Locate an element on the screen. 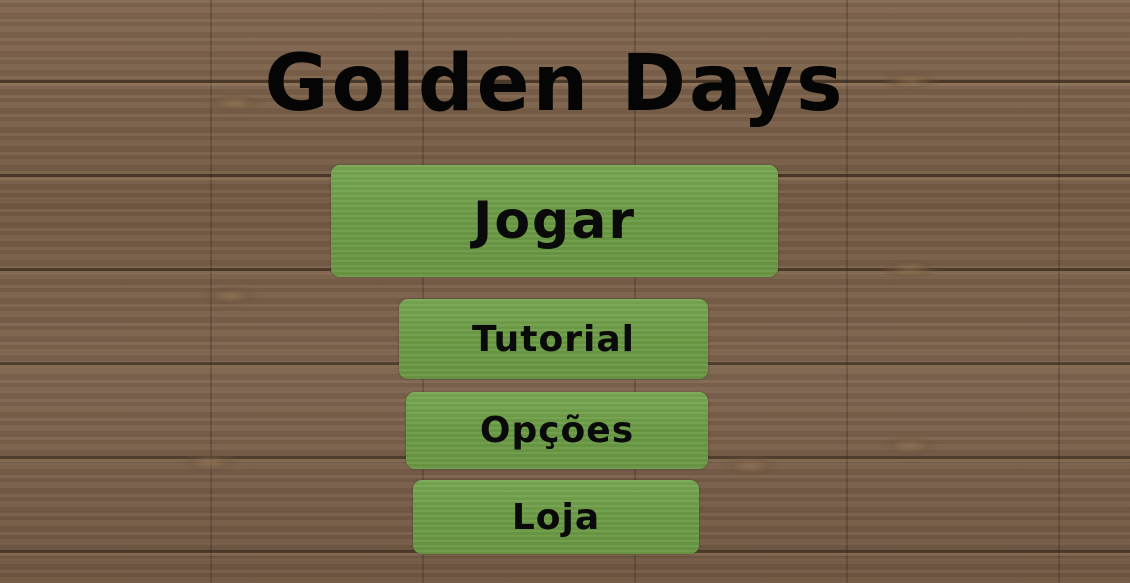  shop-button: Loja is located at coordinates (556, 517).